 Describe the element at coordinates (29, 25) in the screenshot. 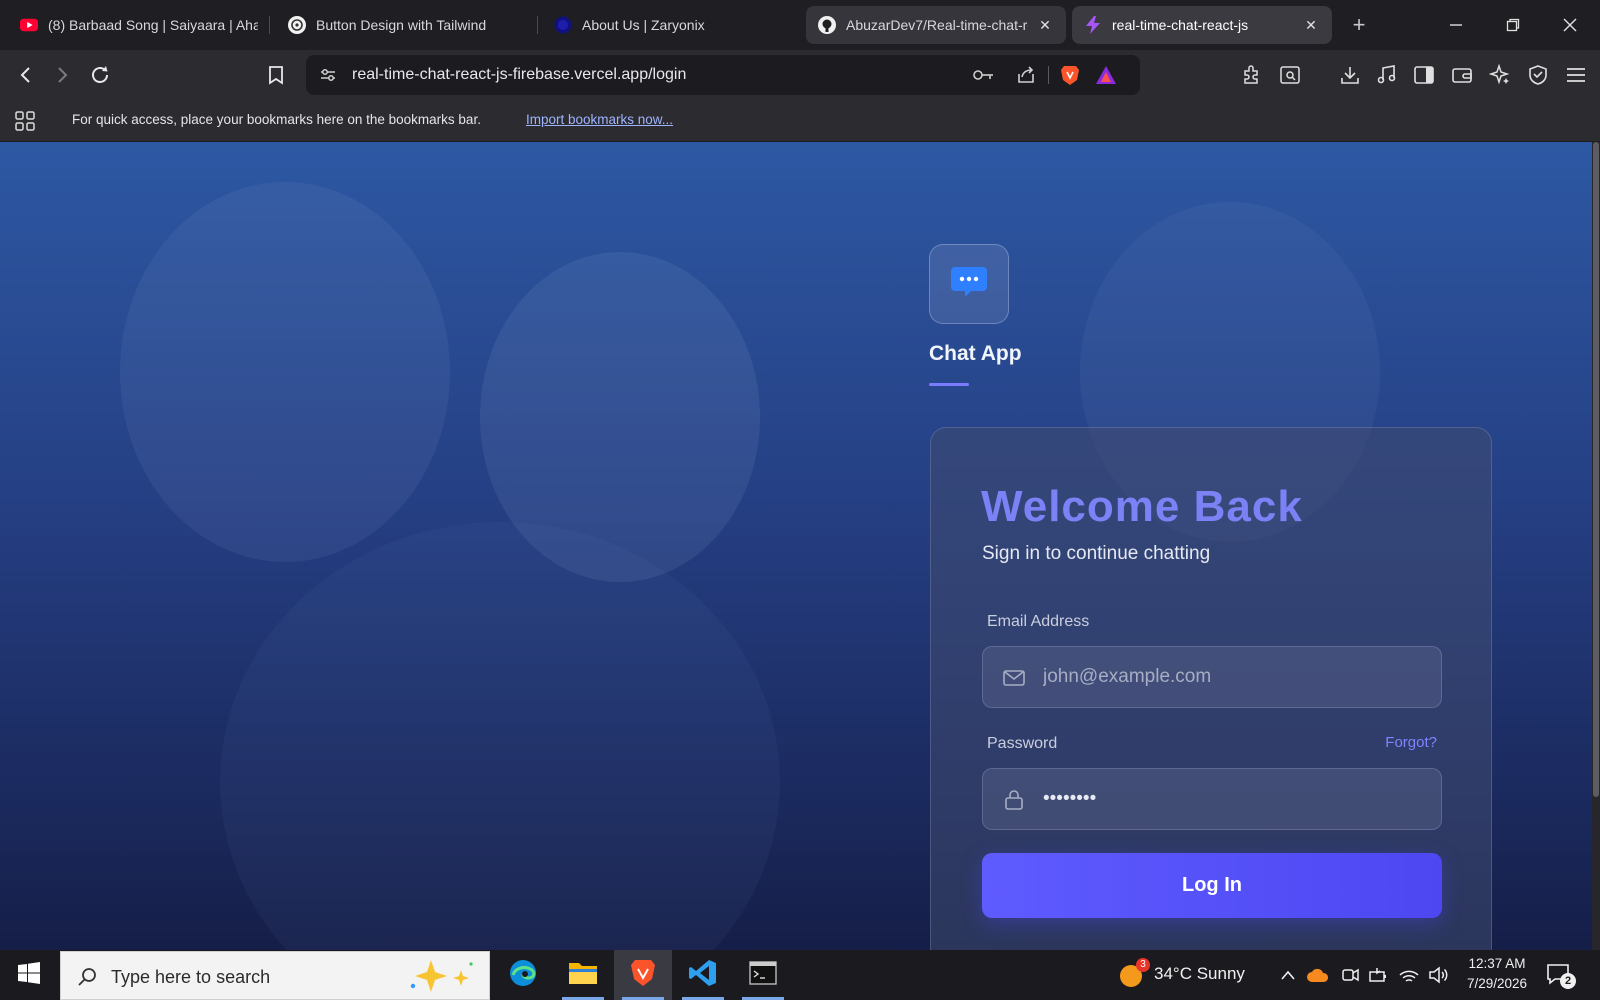

I see `youtube-icon` at that location.